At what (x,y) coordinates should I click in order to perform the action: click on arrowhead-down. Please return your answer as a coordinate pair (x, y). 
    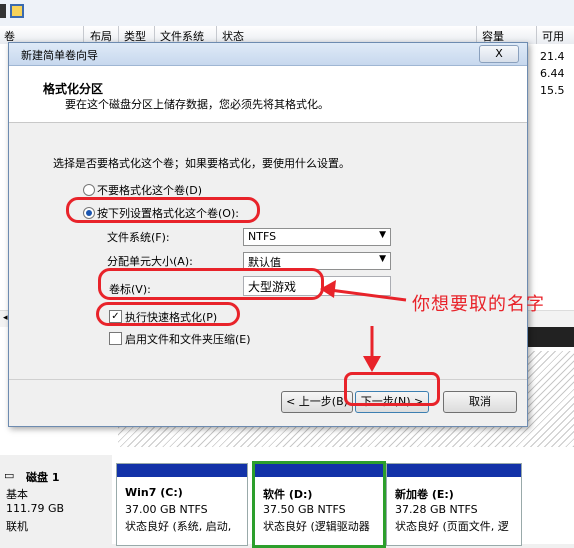
    Looking at the image, I should click on (372, 364).